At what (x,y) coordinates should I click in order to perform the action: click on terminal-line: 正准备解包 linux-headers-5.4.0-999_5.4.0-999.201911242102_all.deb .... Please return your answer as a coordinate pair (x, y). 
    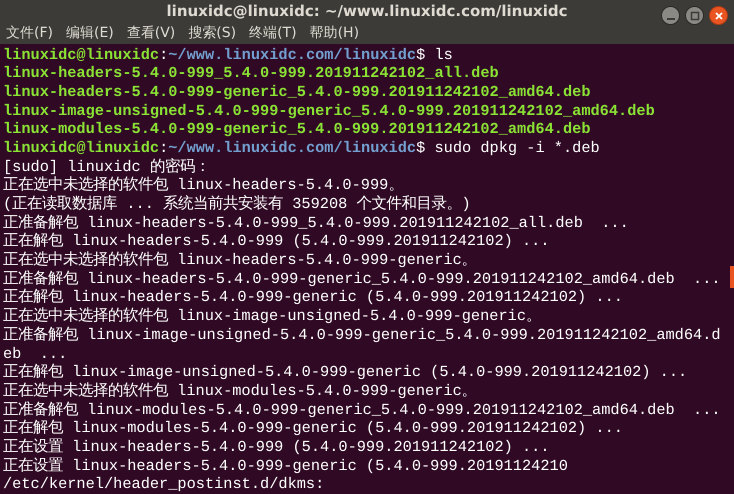
    Looking at the image, I should click on (316, 223).